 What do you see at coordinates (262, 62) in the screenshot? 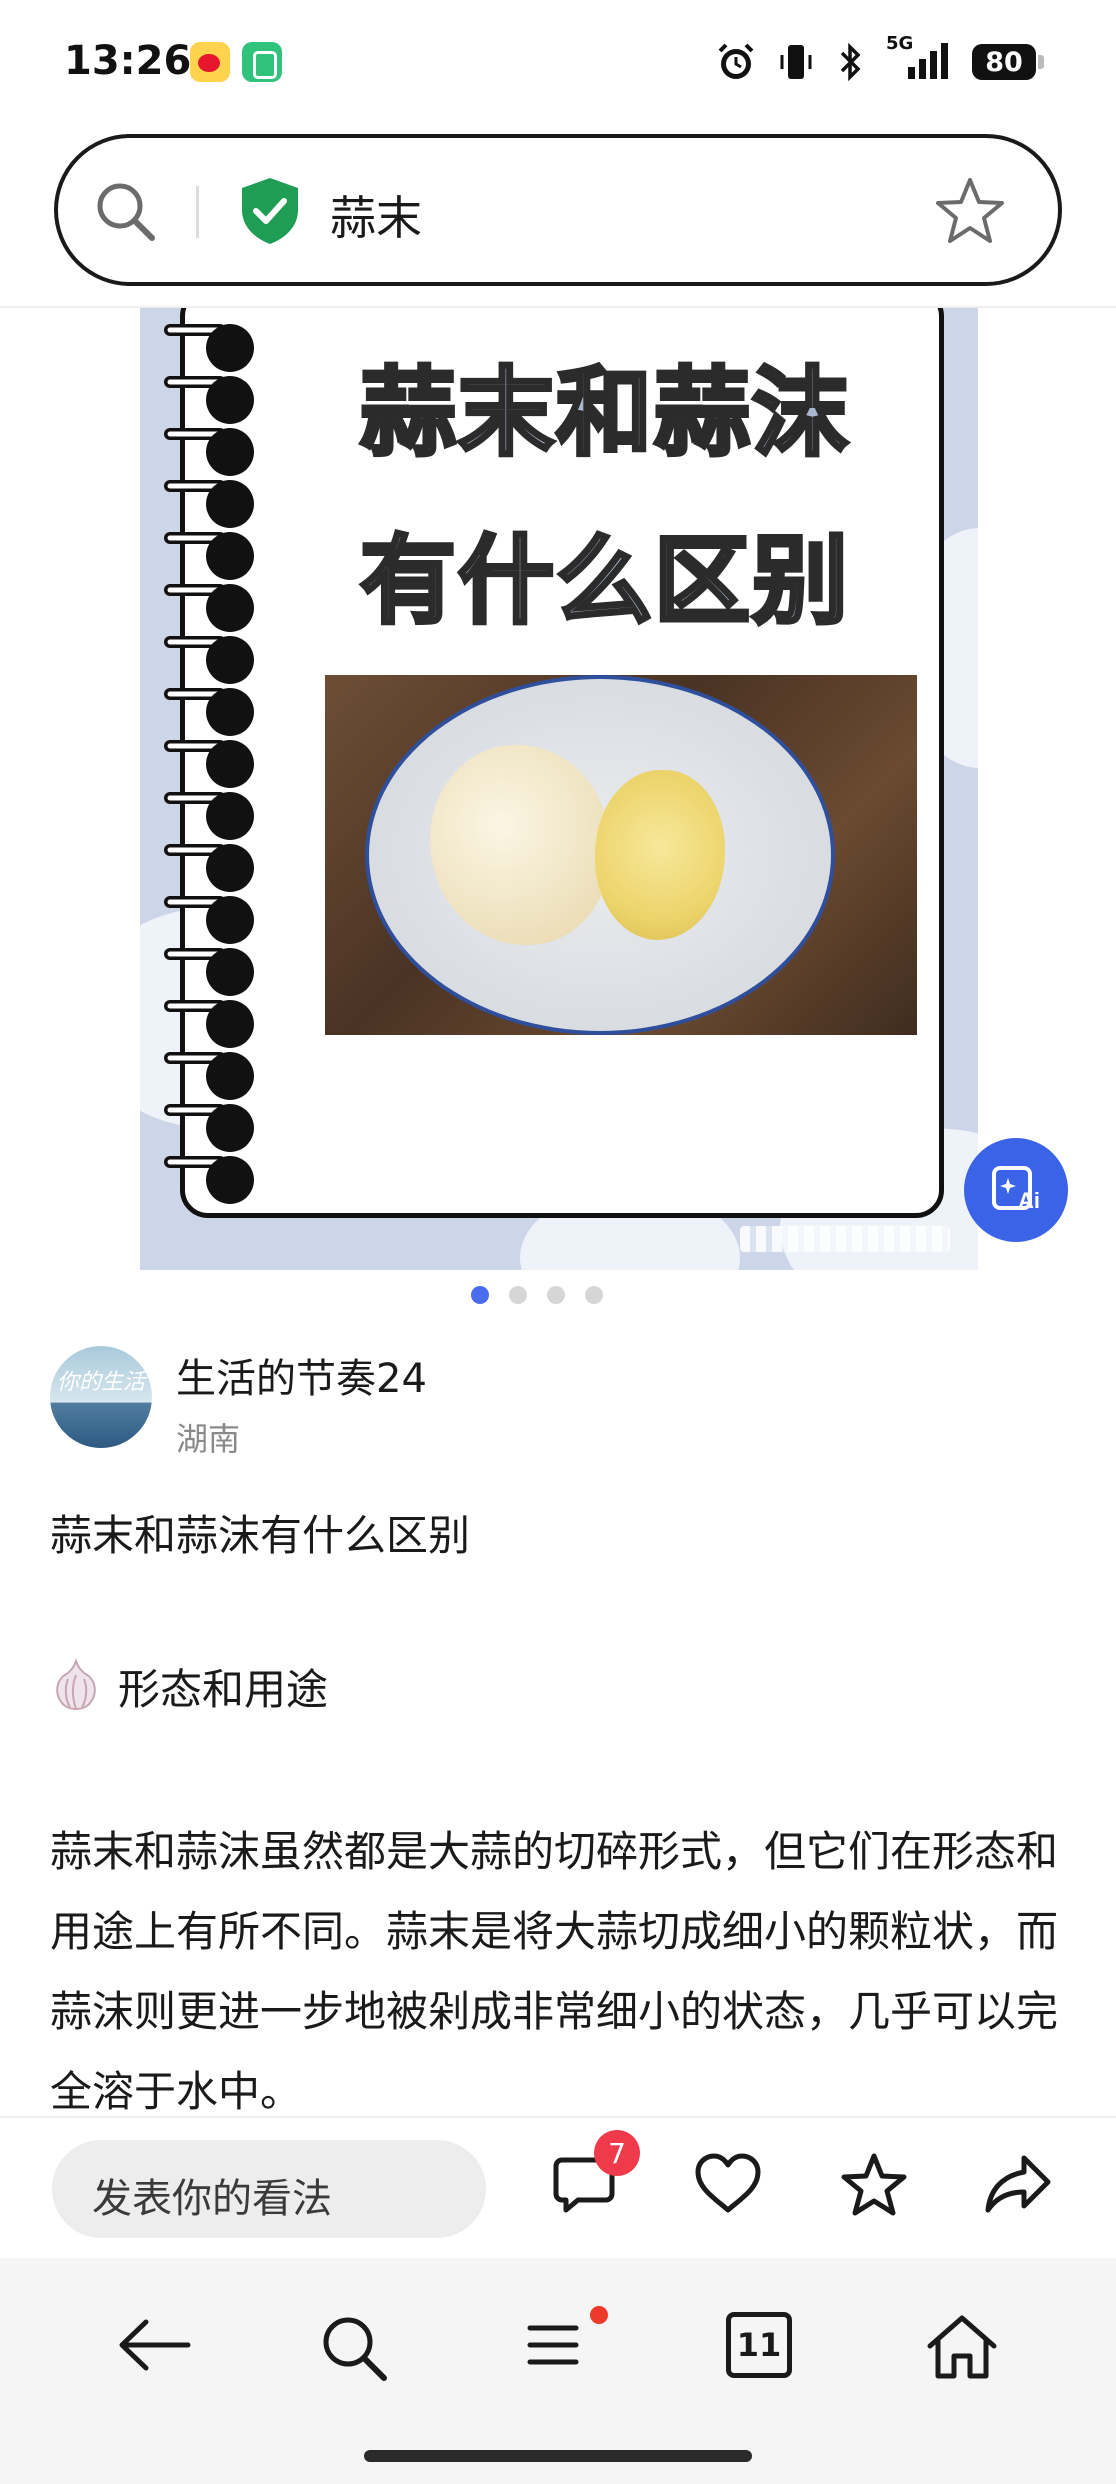
I see `wechat-icon` at bounding box center [262, 62].